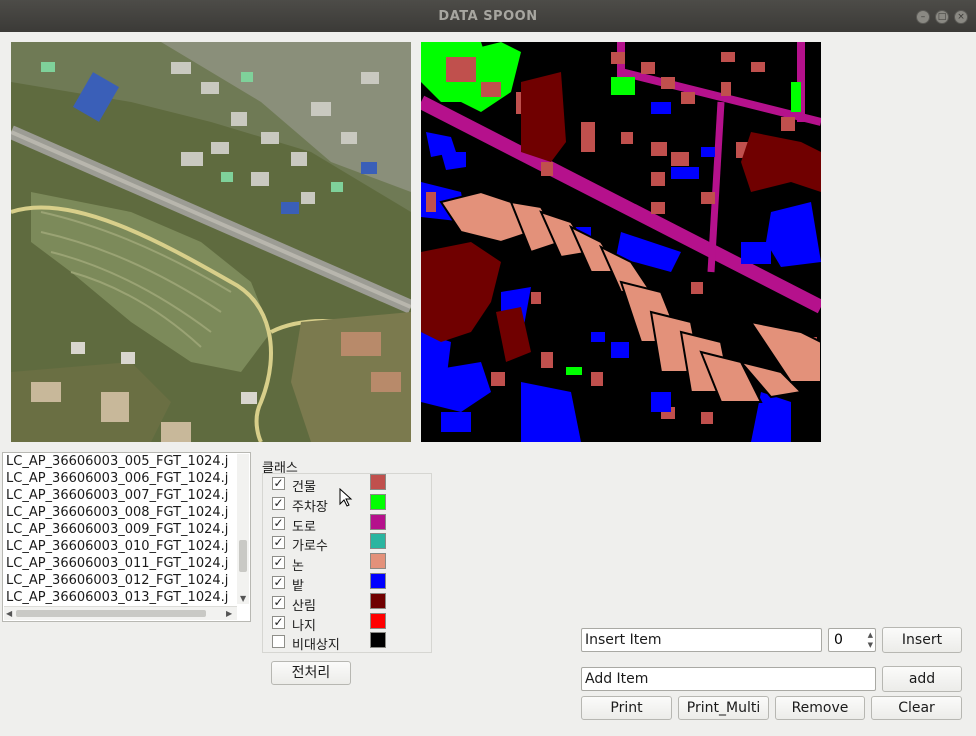  I want to click on class-label: 산림, so click(304, 606).